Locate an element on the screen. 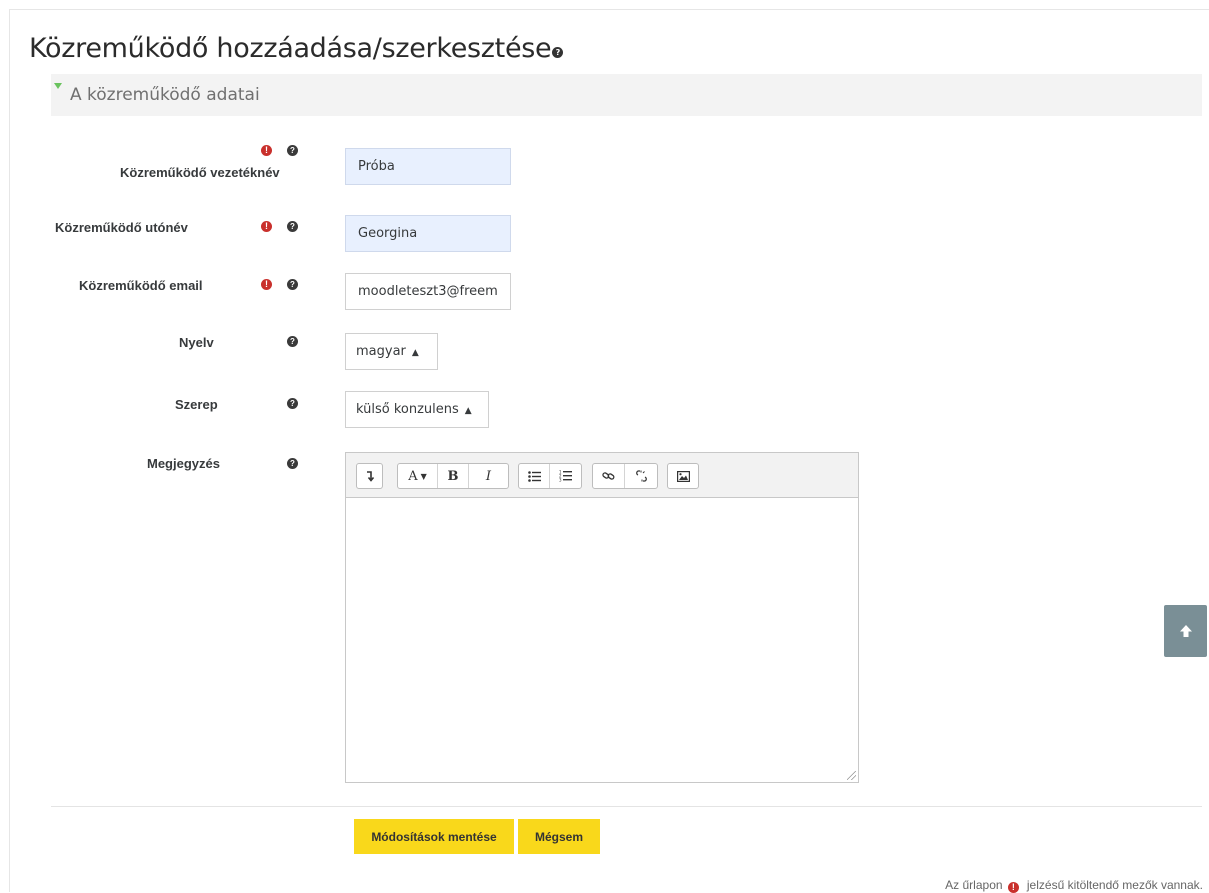 The width and height of the screenshot is (1209, 893). toolbar-group-lists: 123 is located at coordinates (550, 476).